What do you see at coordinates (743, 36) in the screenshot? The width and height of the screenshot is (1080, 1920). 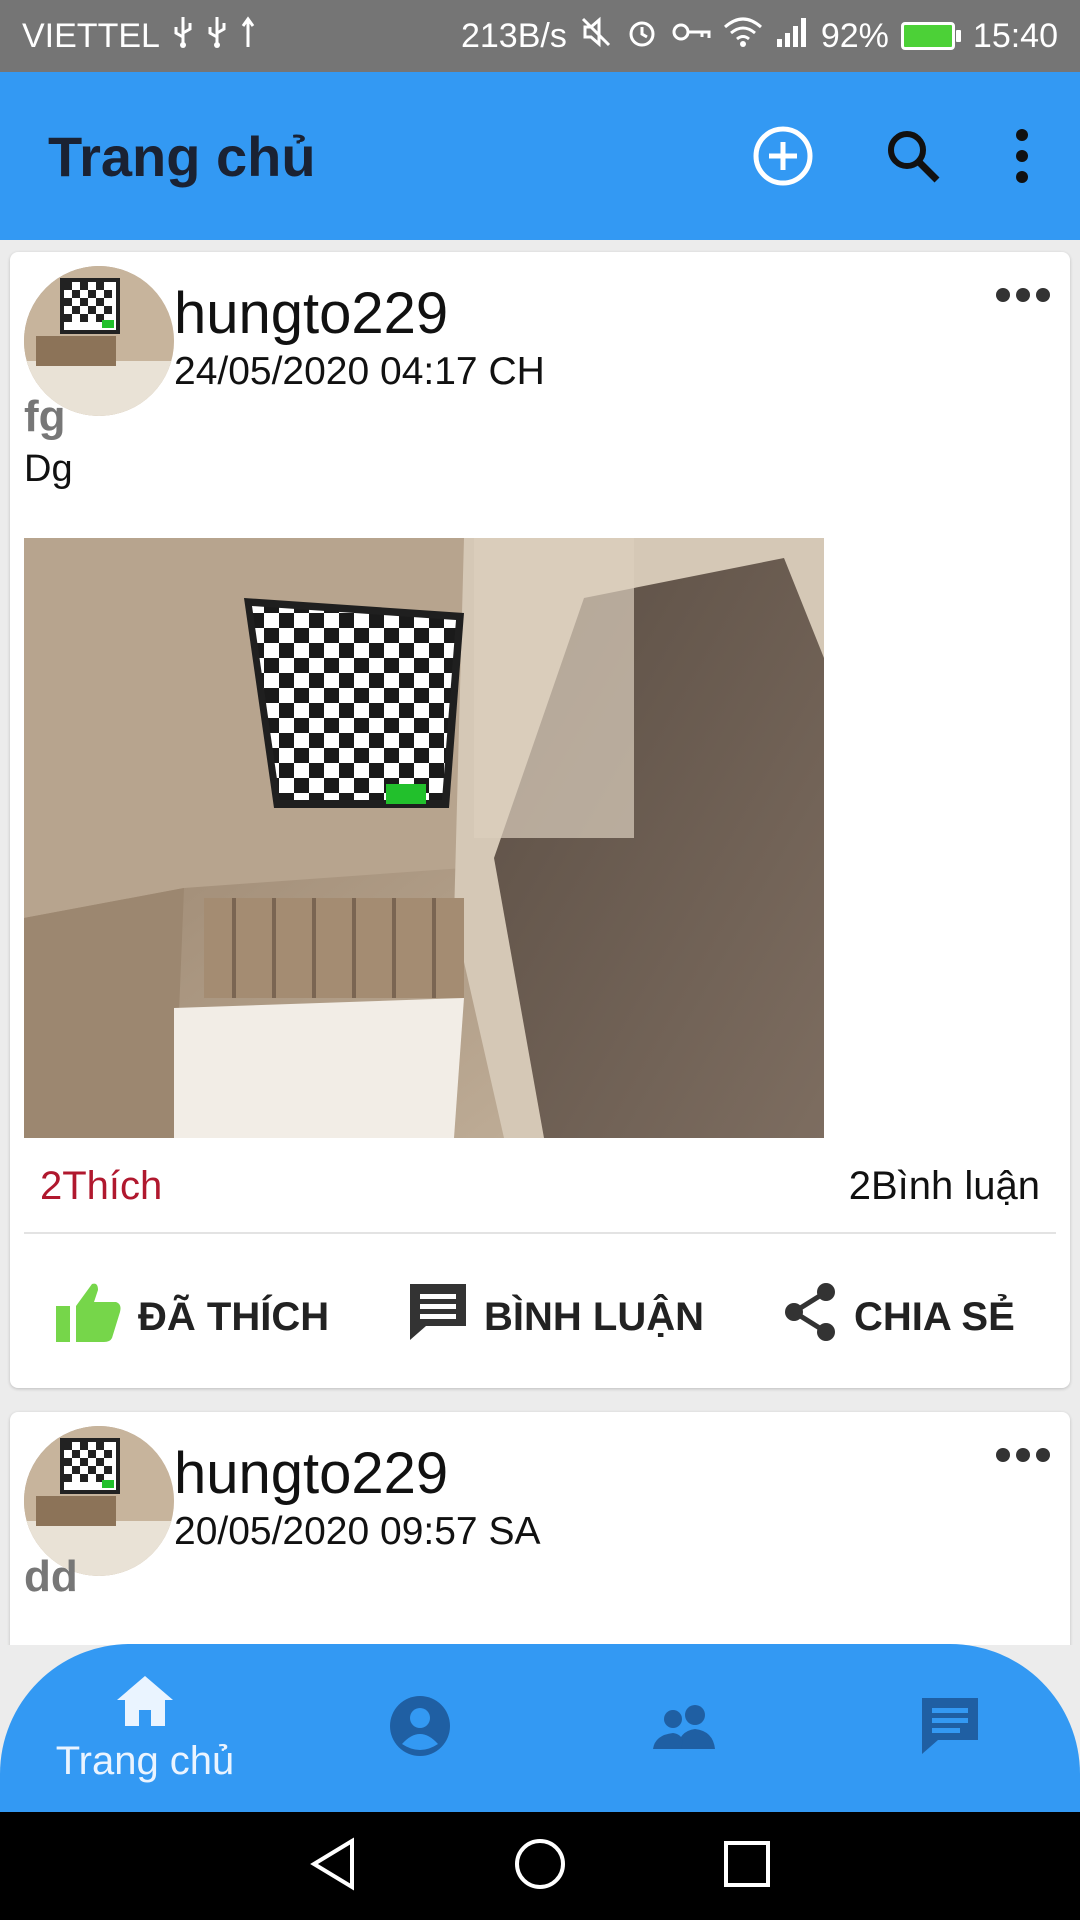 I see `wifi-icon` at bounding box center [743, 36].